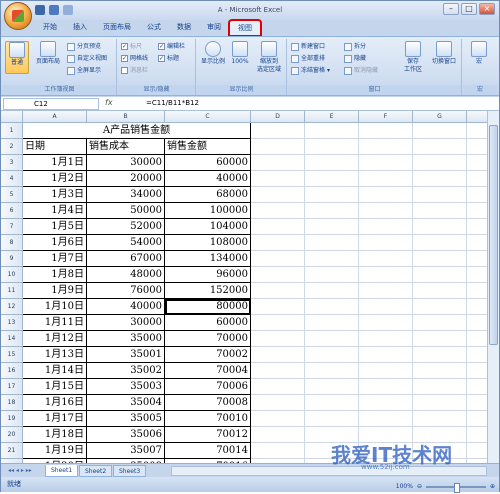  I want to click on table-cell: 1月8日, so click(55, 275).